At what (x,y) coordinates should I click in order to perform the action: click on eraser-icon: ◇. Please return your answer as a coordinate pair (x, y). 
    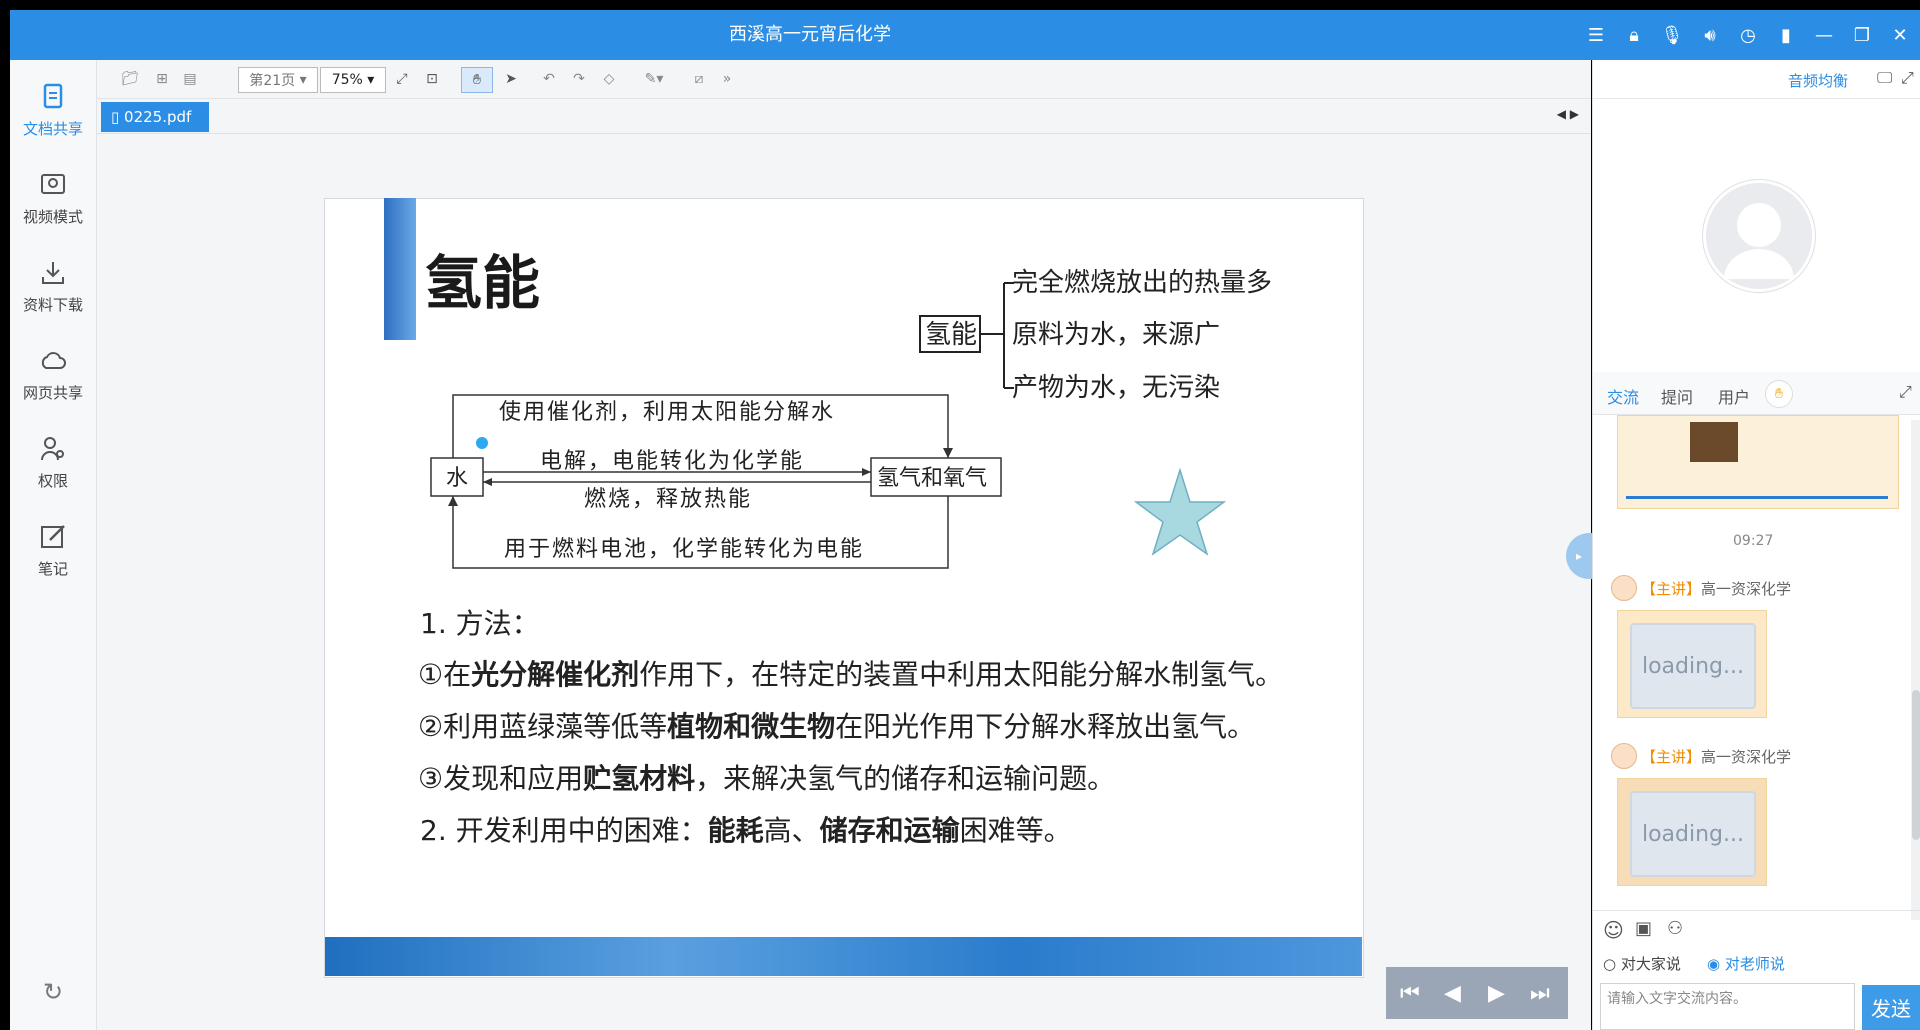
    Looking at the image, I should click on (609, 79).